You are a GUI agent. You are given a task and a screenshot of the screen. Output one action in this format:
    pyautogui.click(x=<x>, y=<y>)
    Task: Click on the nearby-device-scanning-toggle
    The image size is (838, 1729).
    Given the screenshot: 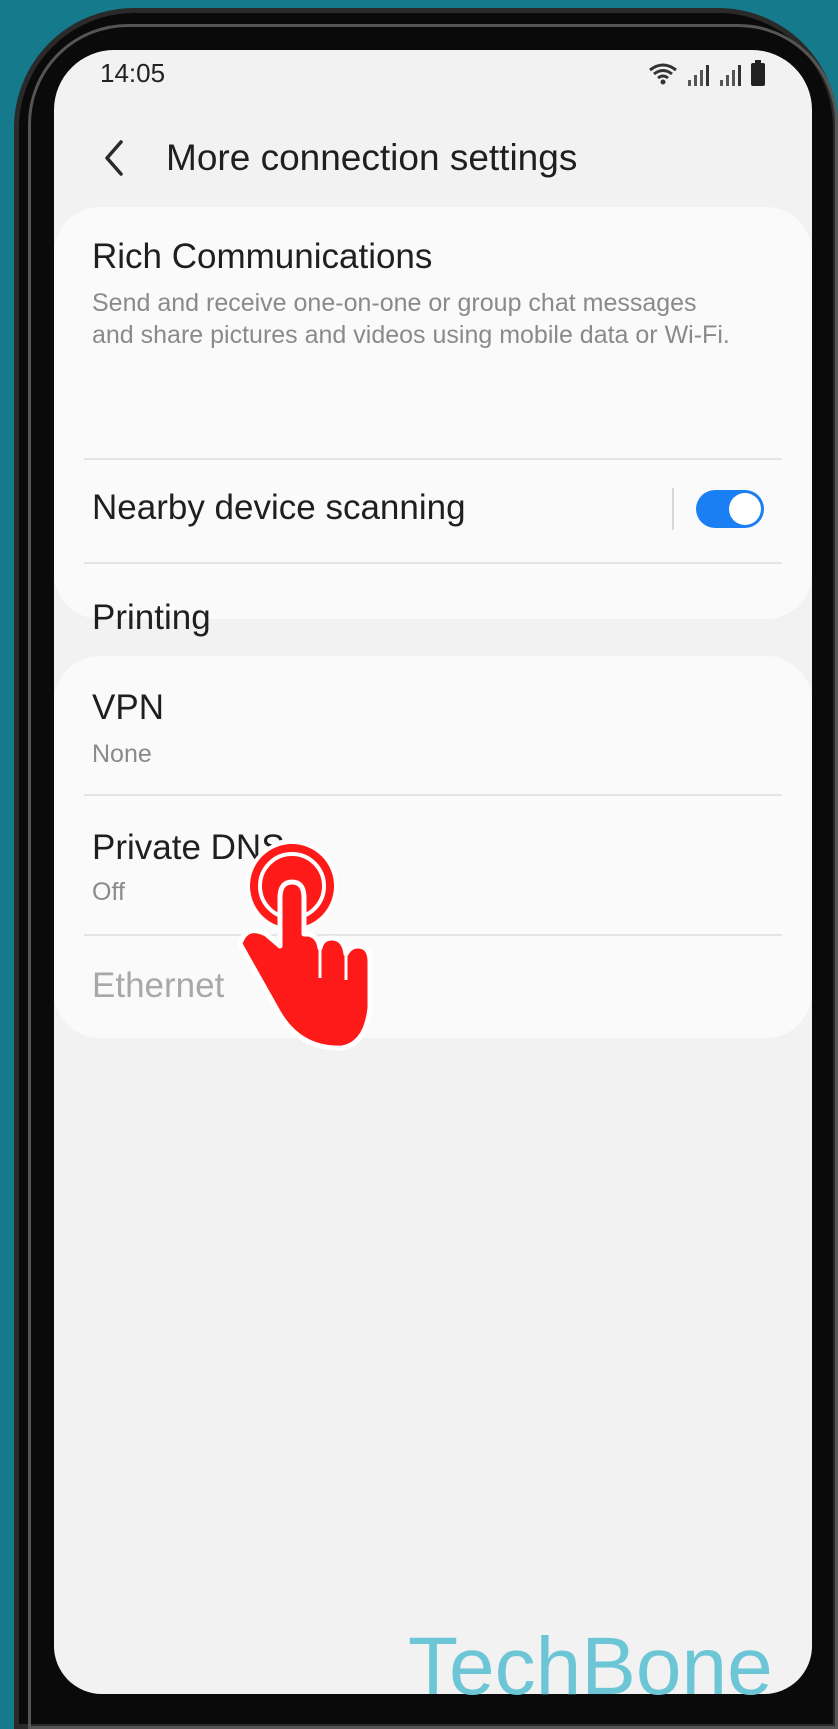 What is the action you would take?
    pyautogui.click(x=730, y=509)
    